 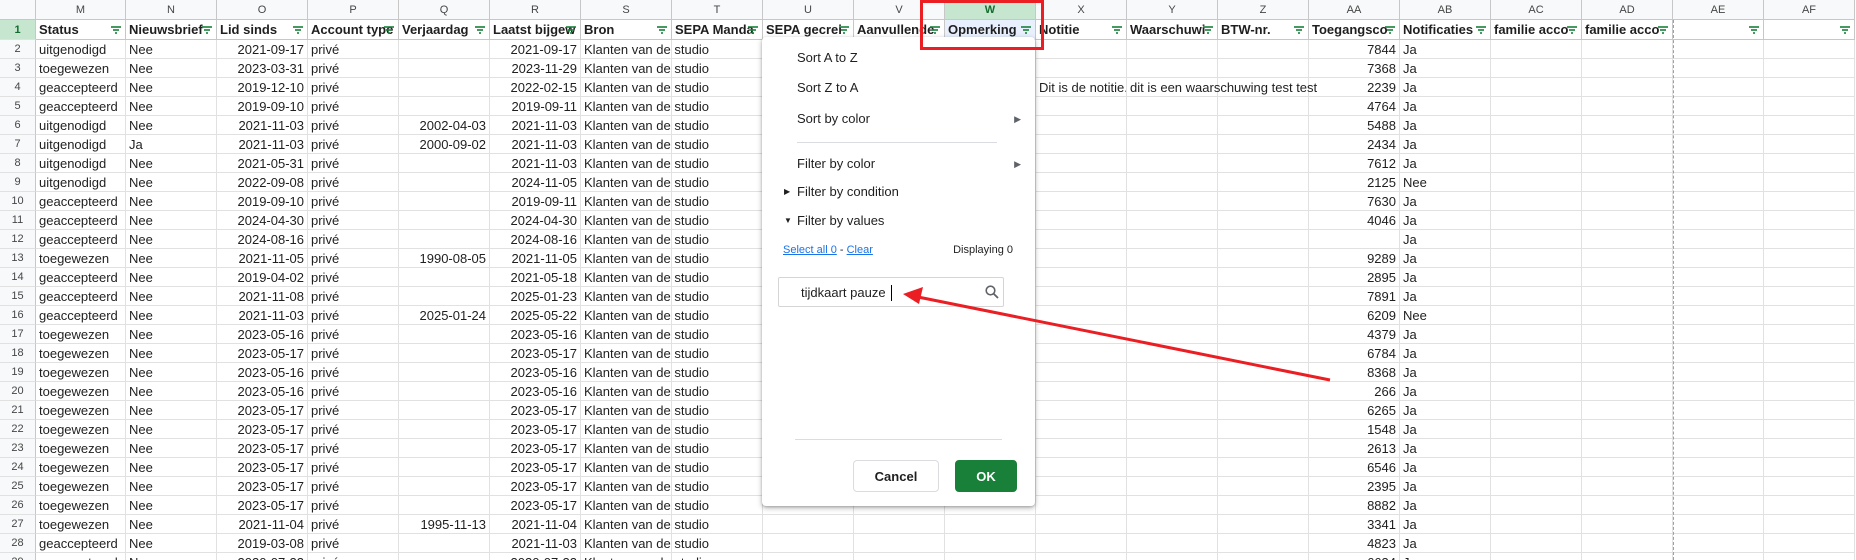 What do you see at coordinates (444, 144) in the screenshot?
I see `cell-verj: 2000-09-02` at bounding box center [444, 144].